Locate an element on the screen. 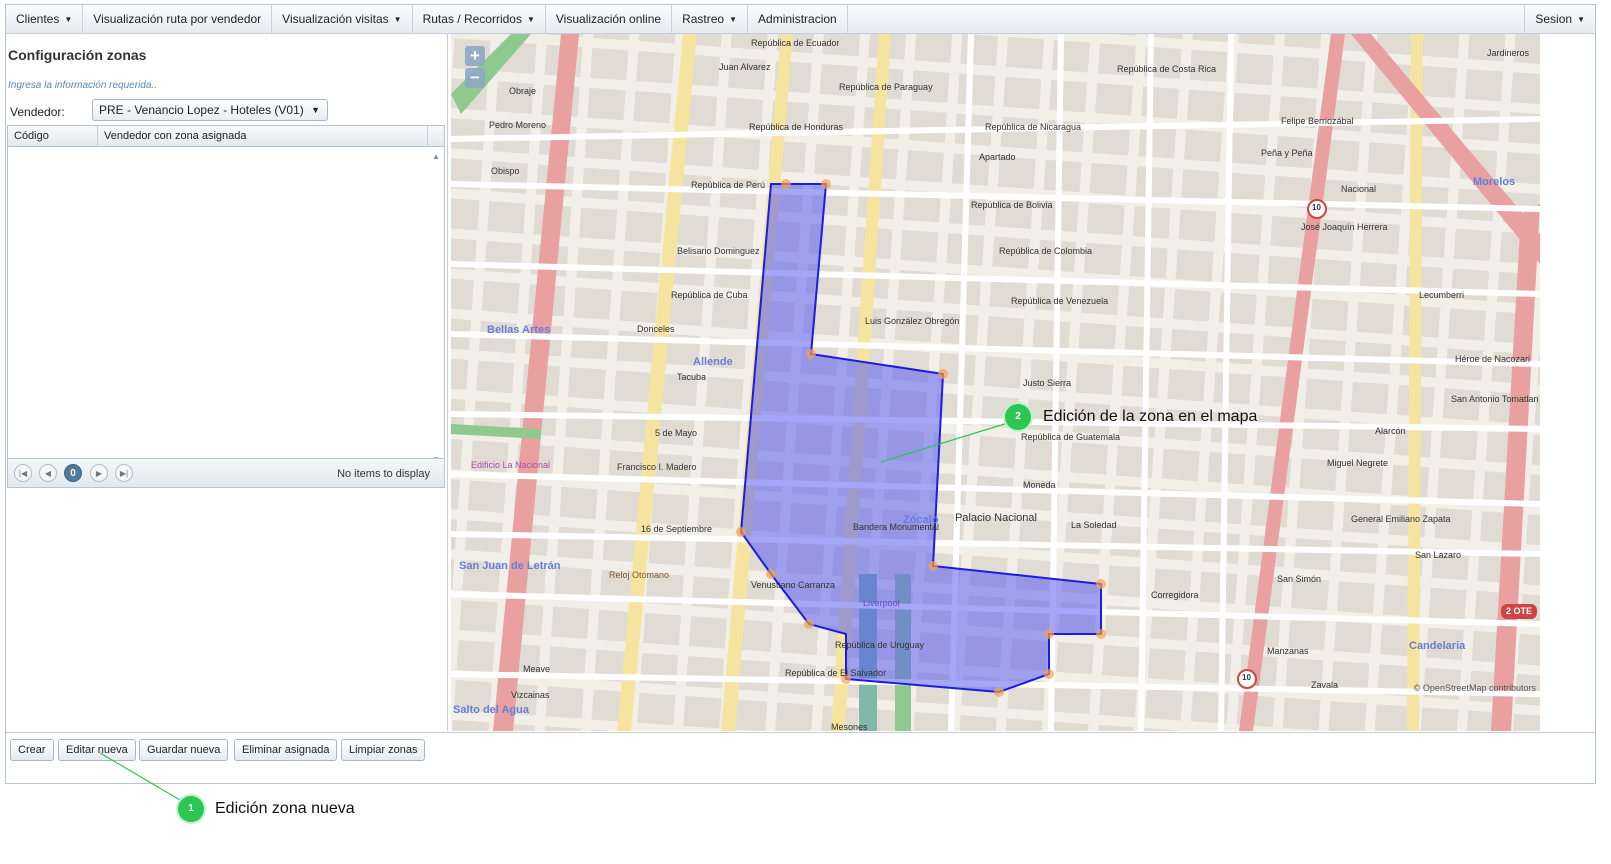 This screenshot has width=1611, height=864. callout-text-2: Edición de la zona en el mapa is located at coordinates (1150, 416).